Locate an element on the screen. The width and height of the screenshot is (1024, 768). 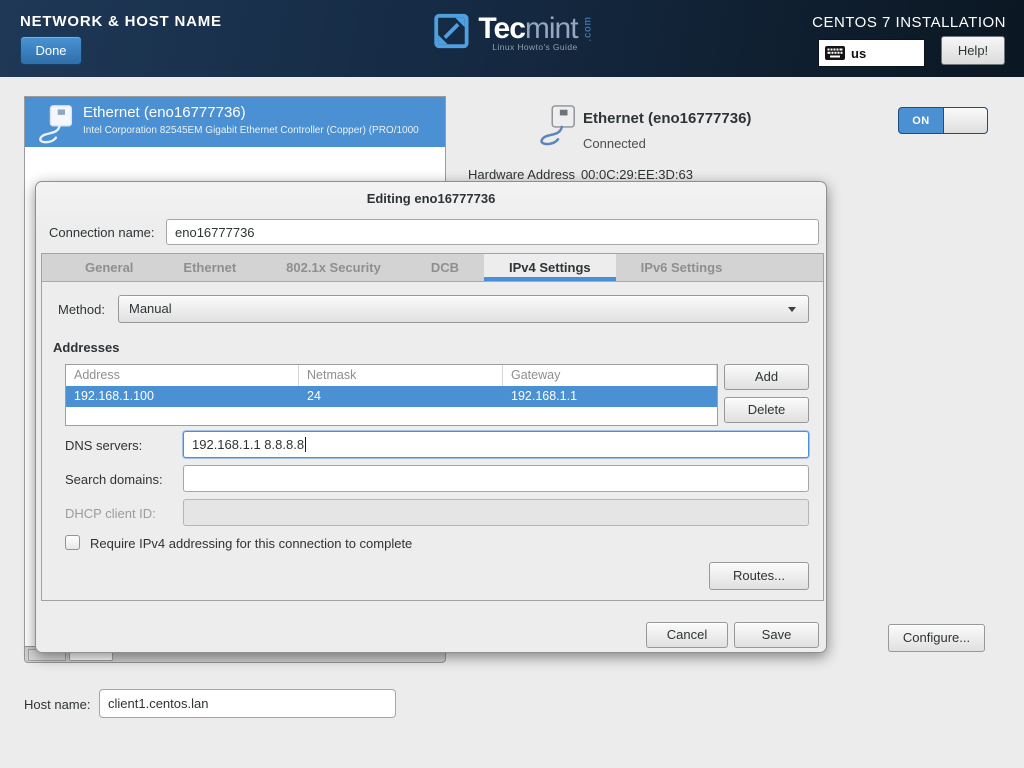
tecmint-logo: Tec mint .com Linux Howto's Guide is located at coordinates (513, 32).